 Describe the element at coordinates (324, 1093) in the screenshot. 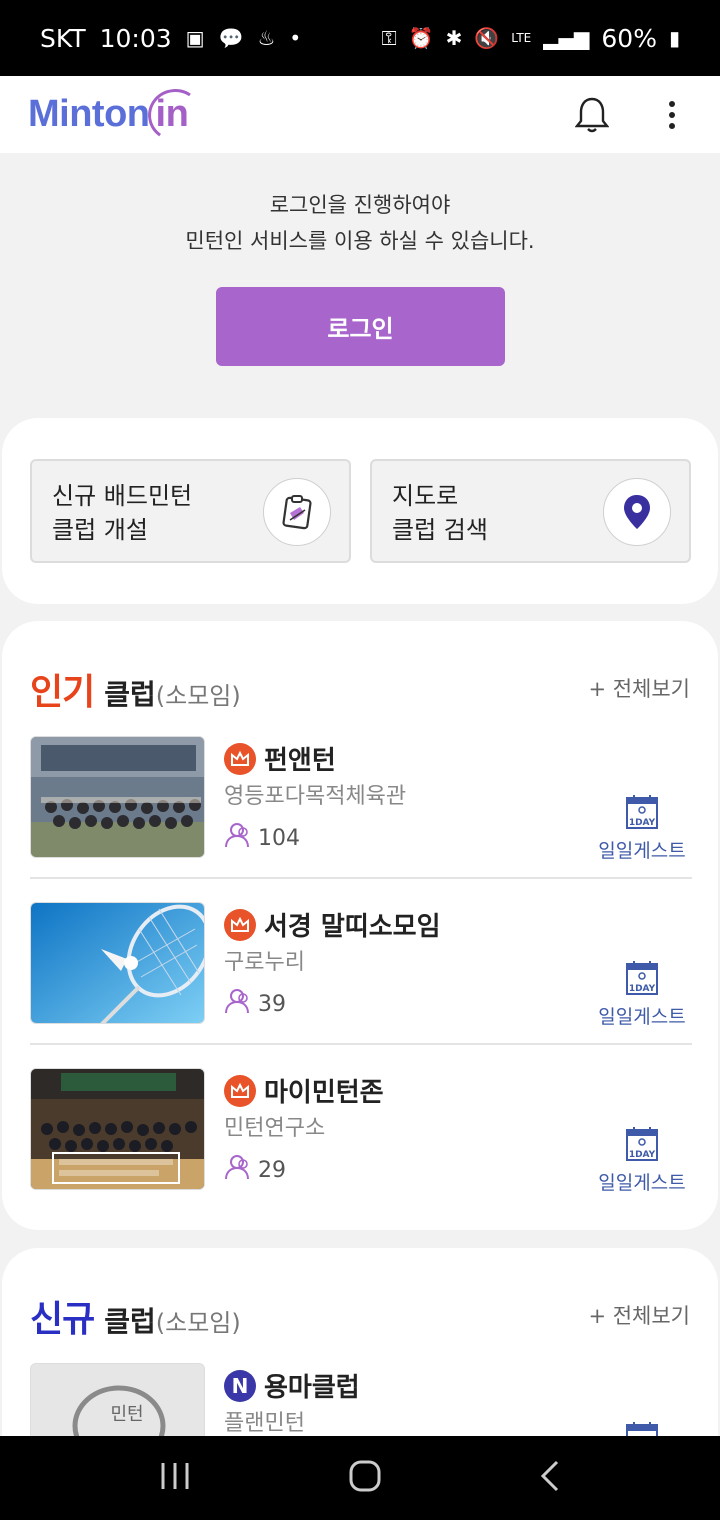

I see `club-name-text: 마이민턴존` at that location.